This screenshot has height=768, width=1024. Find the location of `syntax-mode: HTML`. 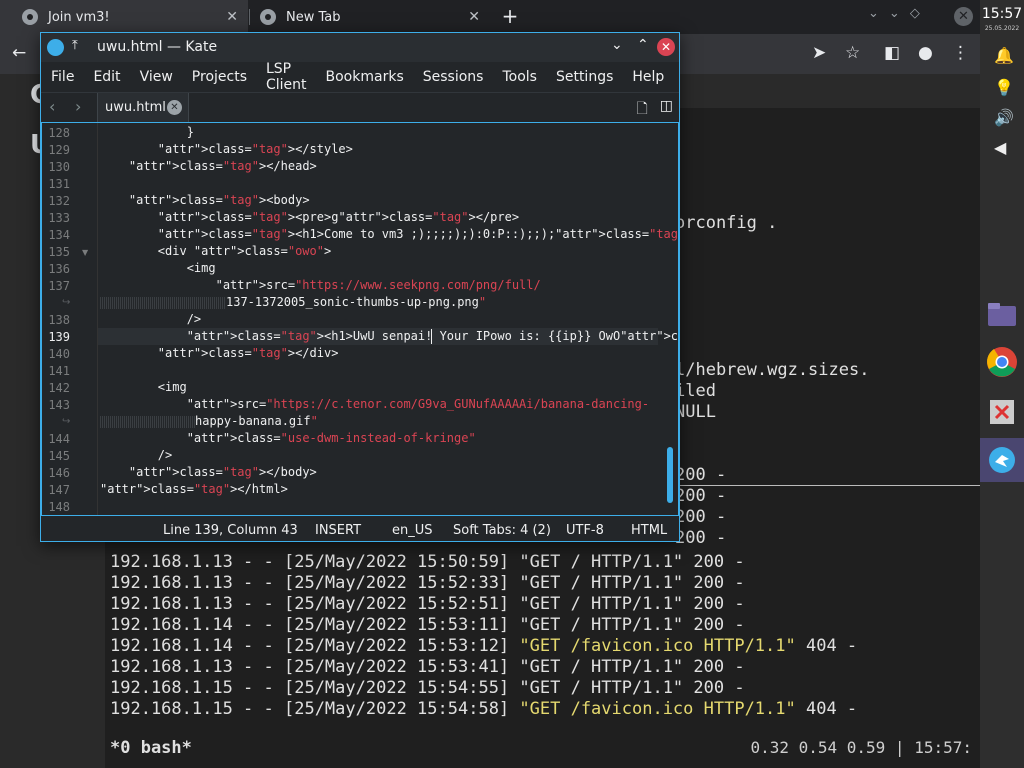

syntax-mode: HTML is located at coordinates (649, 530).